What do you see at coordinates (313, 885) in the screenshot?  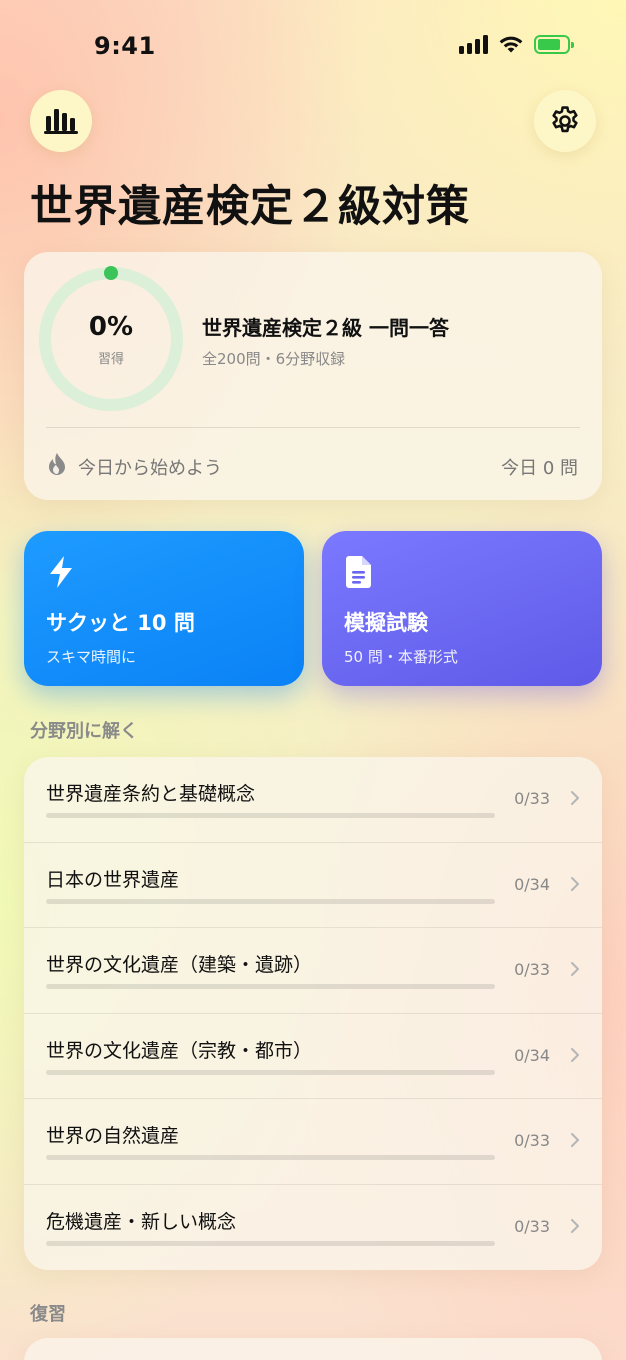 I see `category-row: 日本の世界遺産 0/34` at bounding box center [313, 885].